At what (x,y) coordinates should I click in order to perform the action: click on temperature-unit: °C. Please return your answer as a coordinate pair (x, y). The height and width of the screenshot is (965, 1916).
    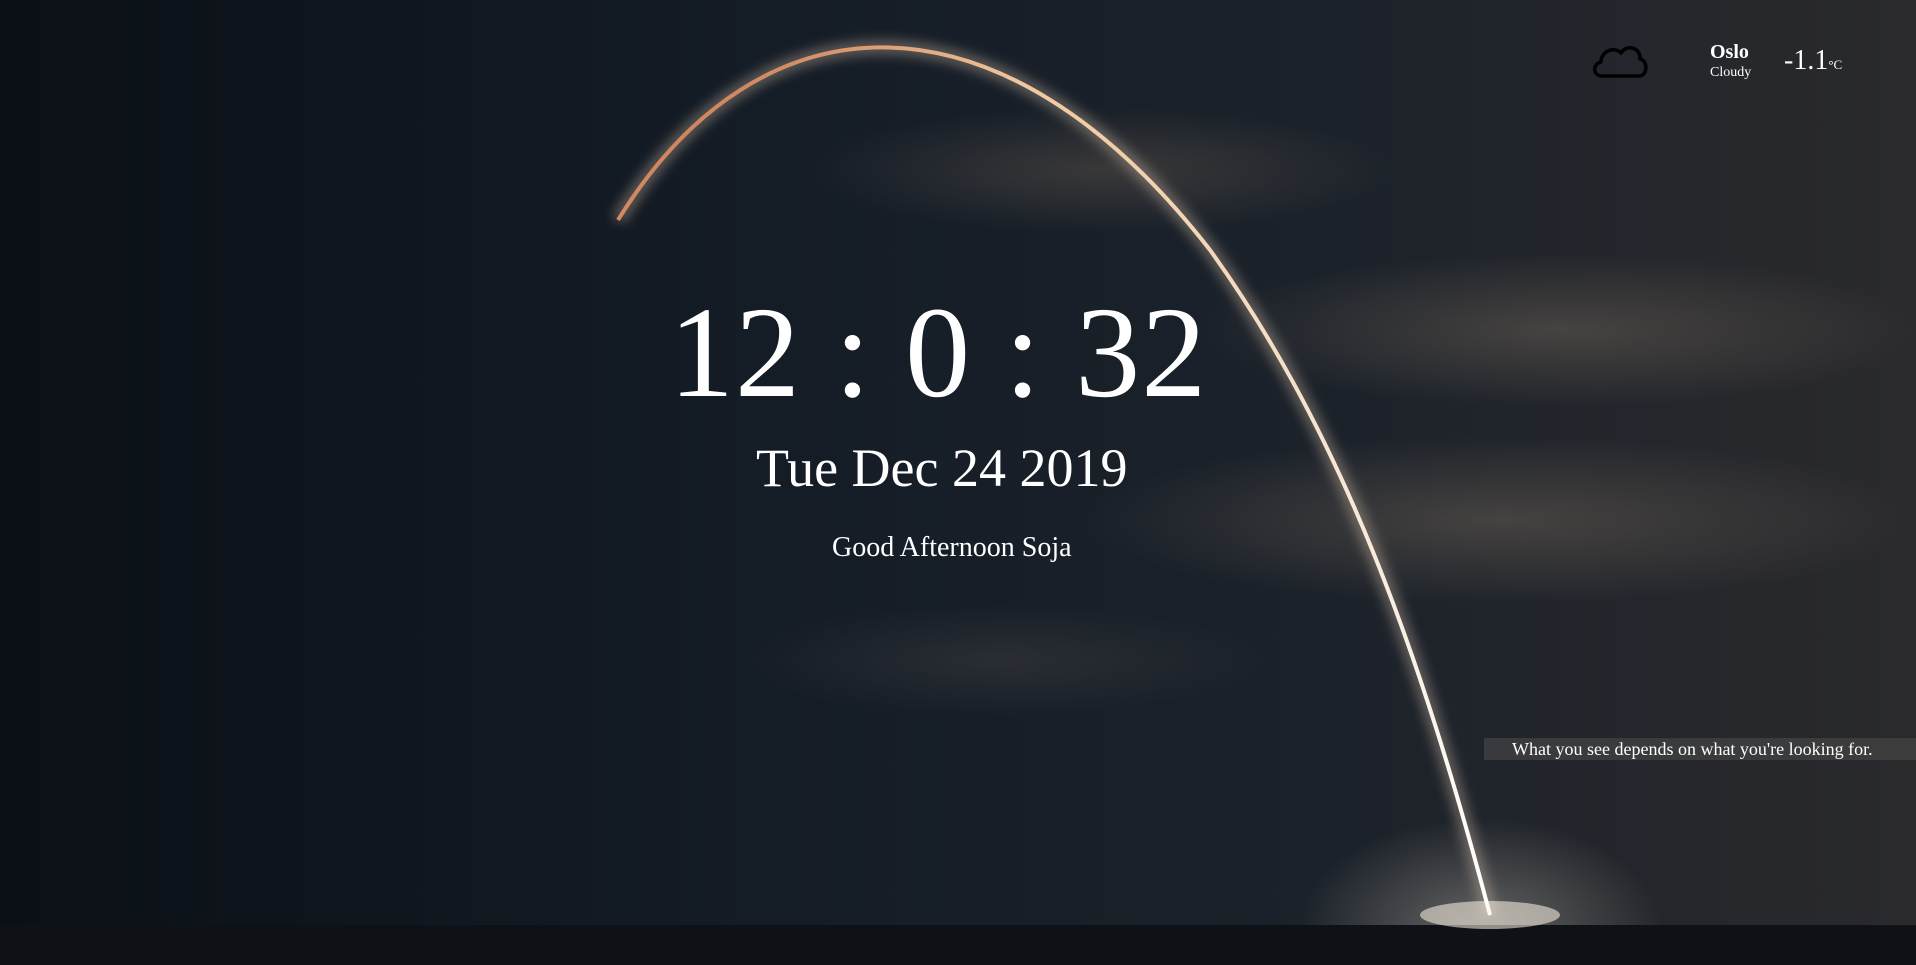
    Looking at the image, I should click on (1835, 64).